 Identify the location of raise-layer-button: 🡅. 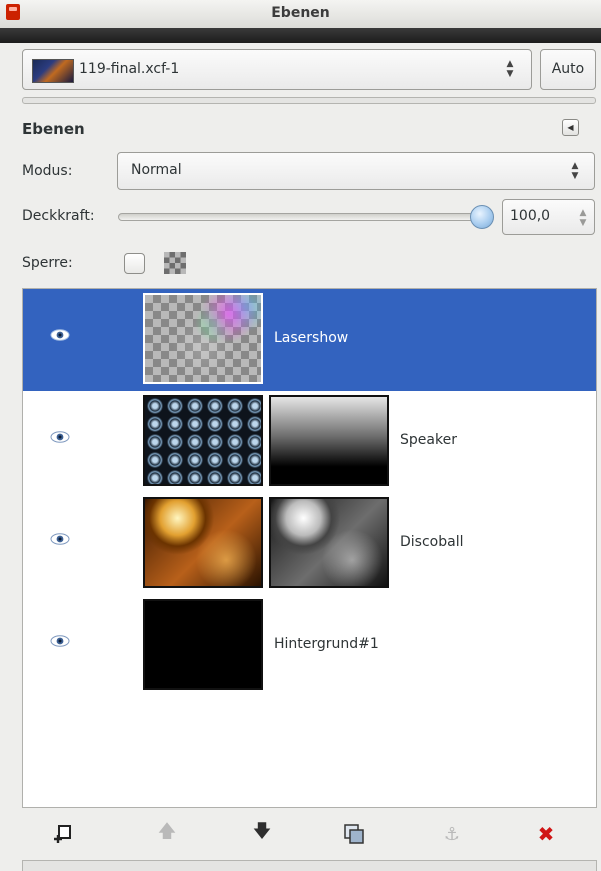
(167, 834).